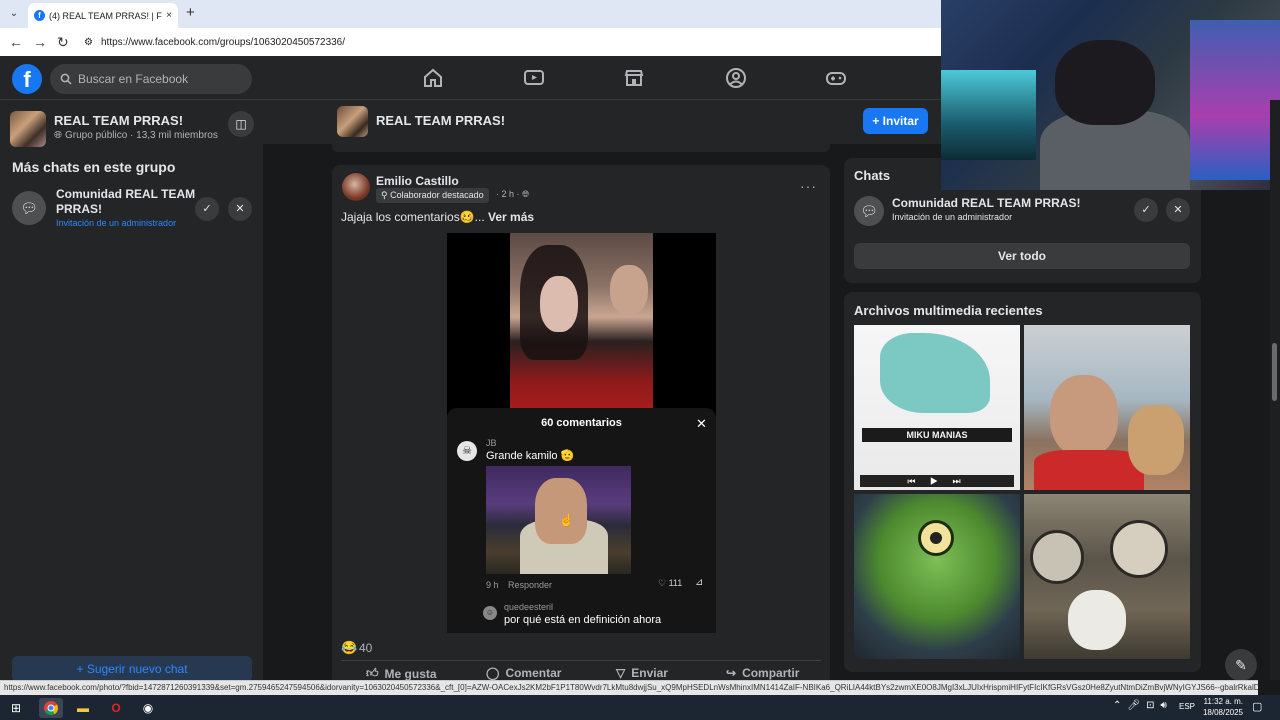  Describe the element at coordinates (1222, 712) in the screenshot. I see `clock-date: 18/08/2025` at that location.